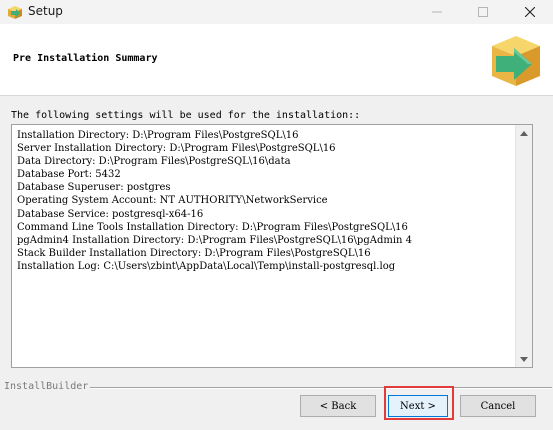 The height and width of the screenshot is (430, 553). What do you see at coordinates (498, 406) in the screenshot?
I see `cancel-button: Cancel` at bounding box center [498, 406].